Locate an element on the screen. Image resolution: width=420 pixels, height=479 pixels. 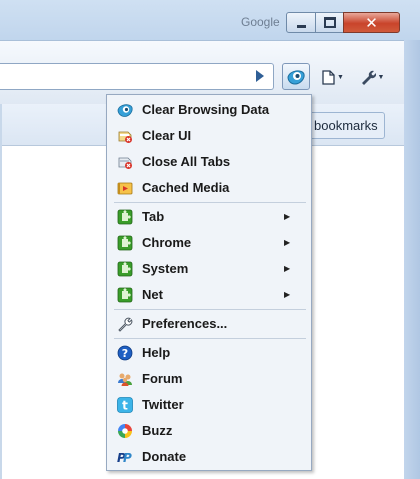
go-arrow-icon is located at coordinates (260, 76).